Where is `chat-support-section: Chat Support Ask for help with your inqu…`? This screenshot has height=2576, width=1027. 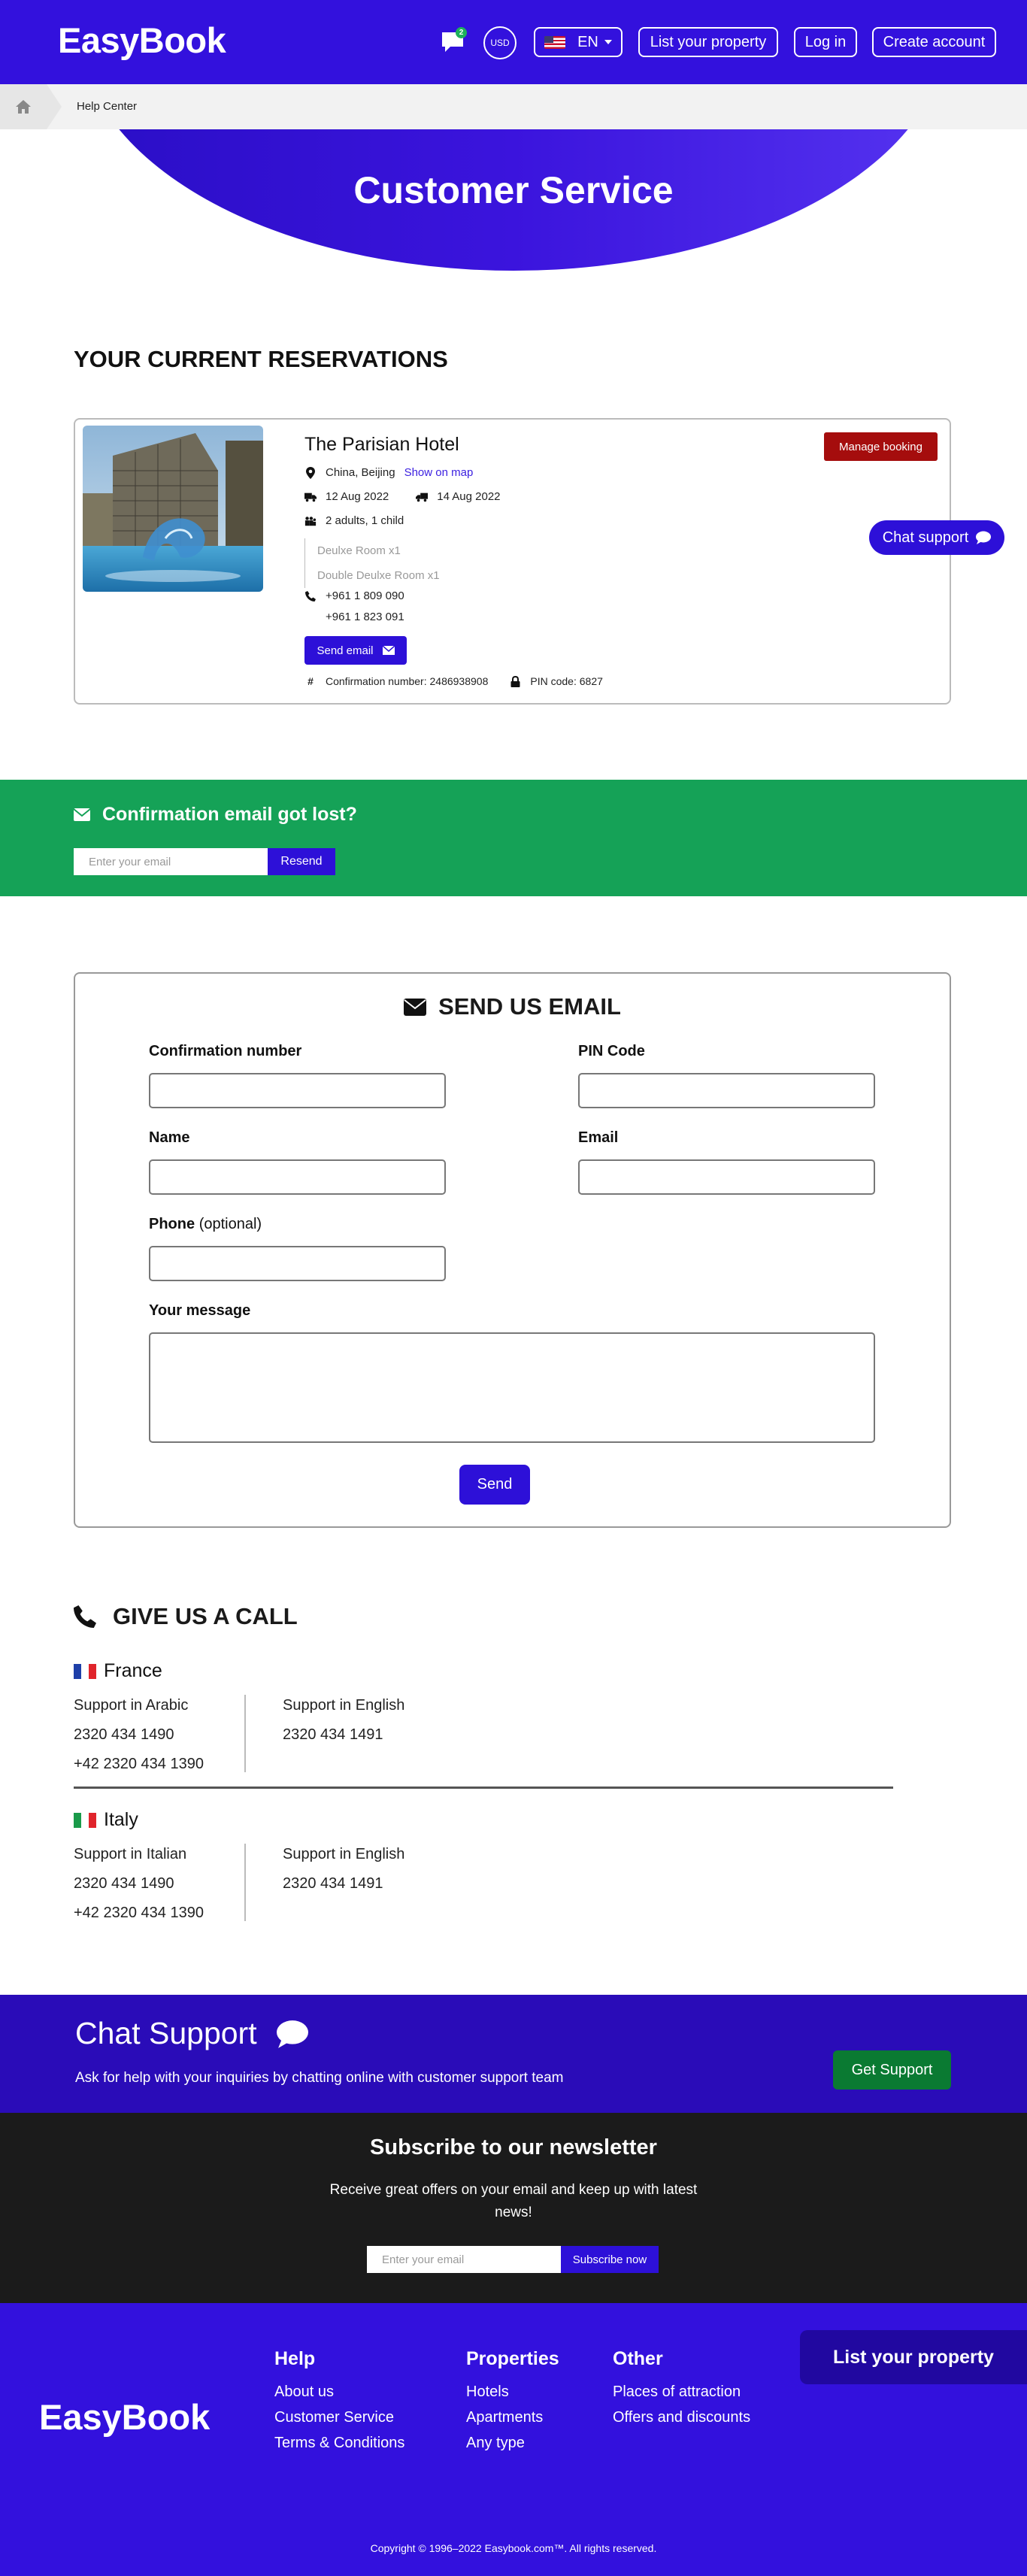 chat-support-section: Chat Support Ask for help with your inqu… is located at coordinates (513, 2054).